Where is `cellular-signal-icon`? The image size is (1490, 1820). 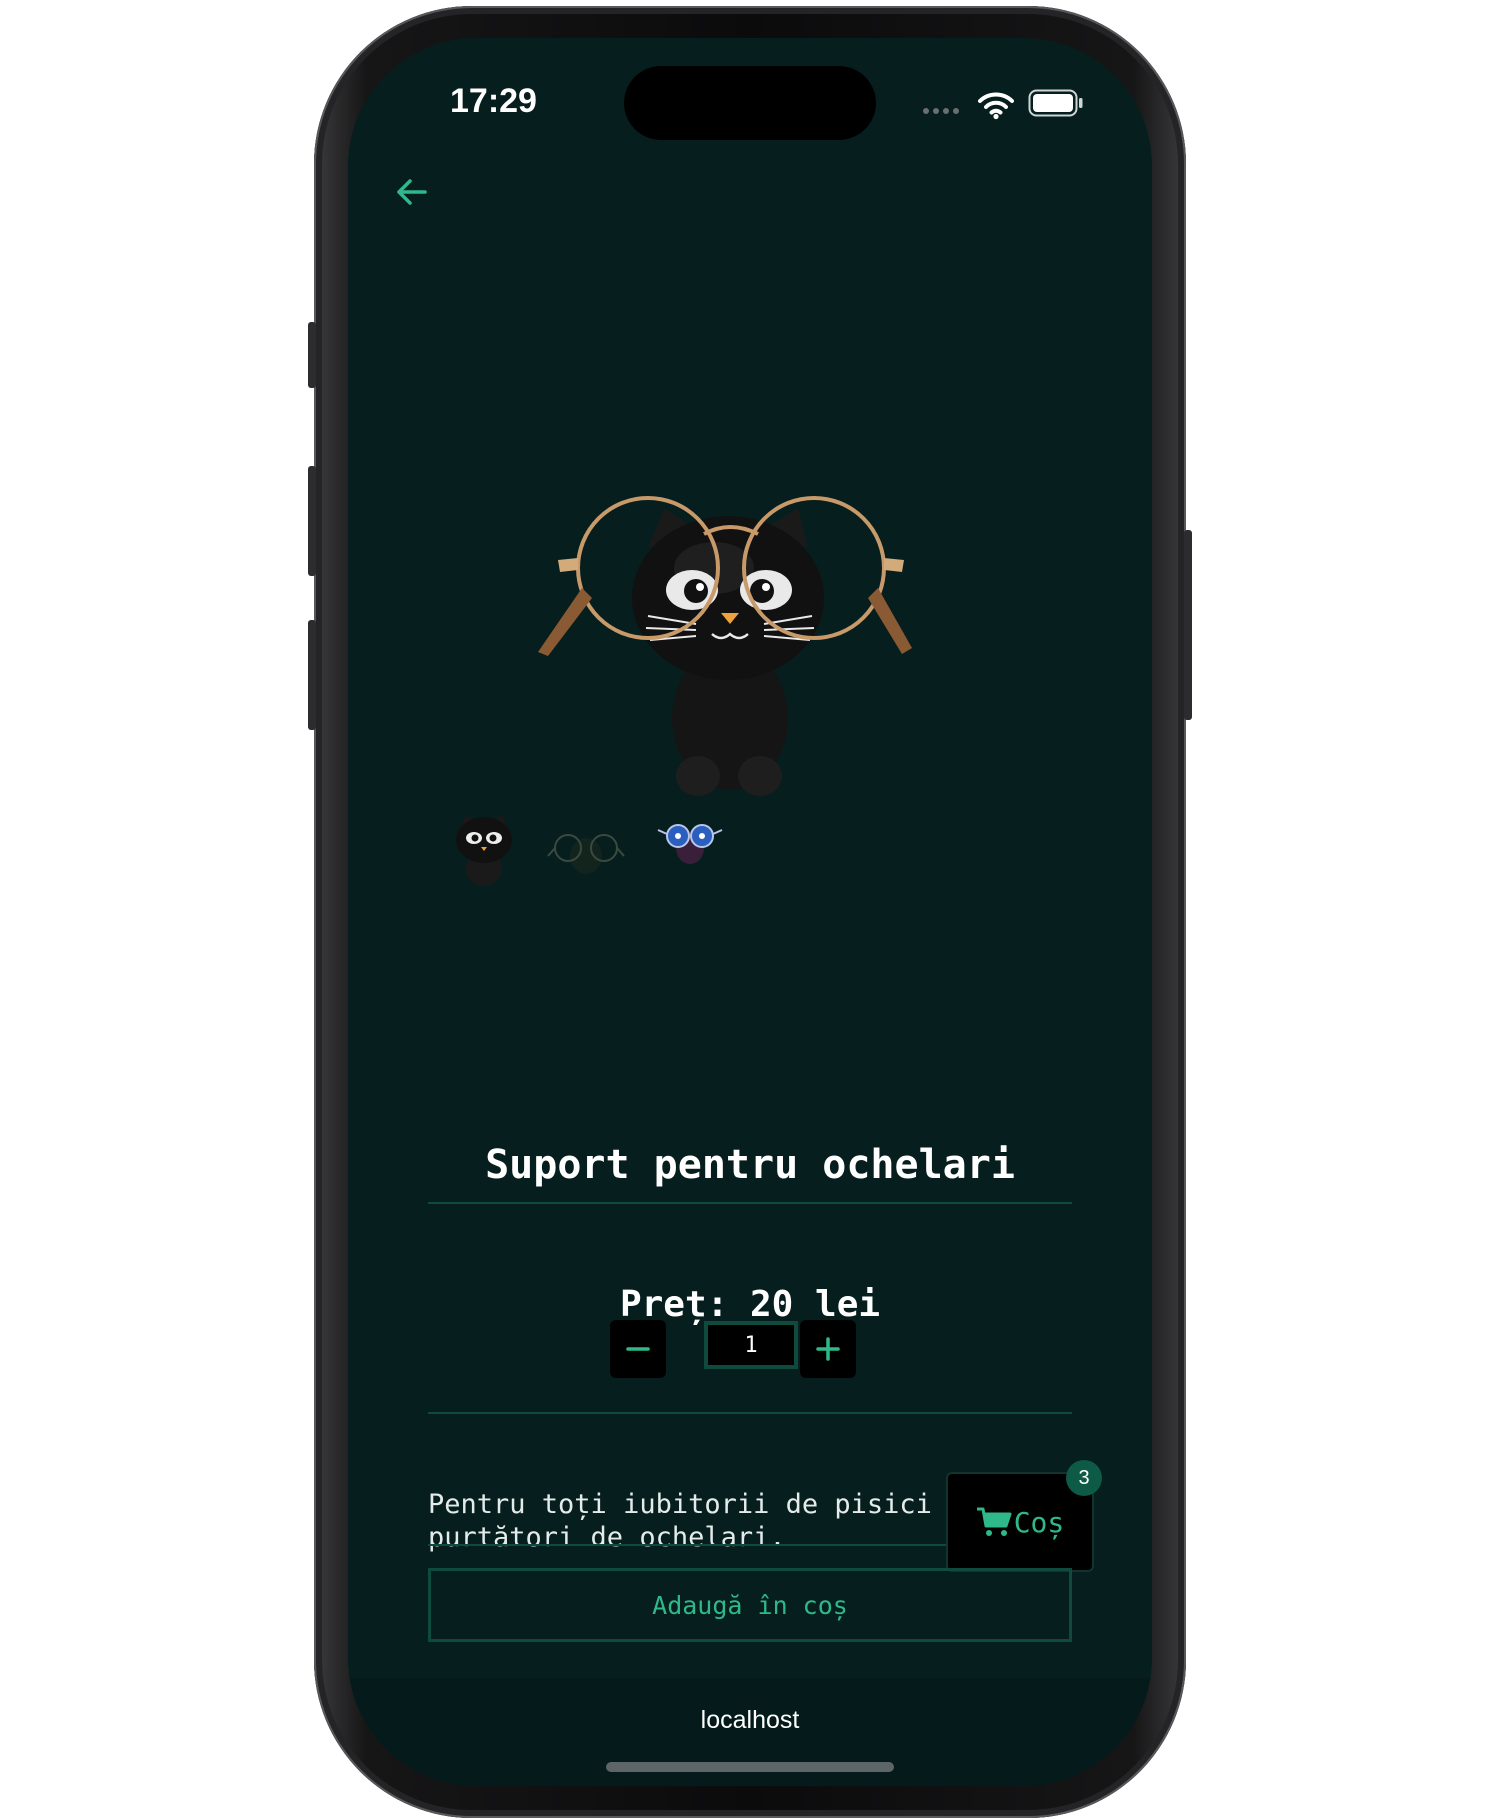 cellular-signal-icon is located at coordinates (941, 111).